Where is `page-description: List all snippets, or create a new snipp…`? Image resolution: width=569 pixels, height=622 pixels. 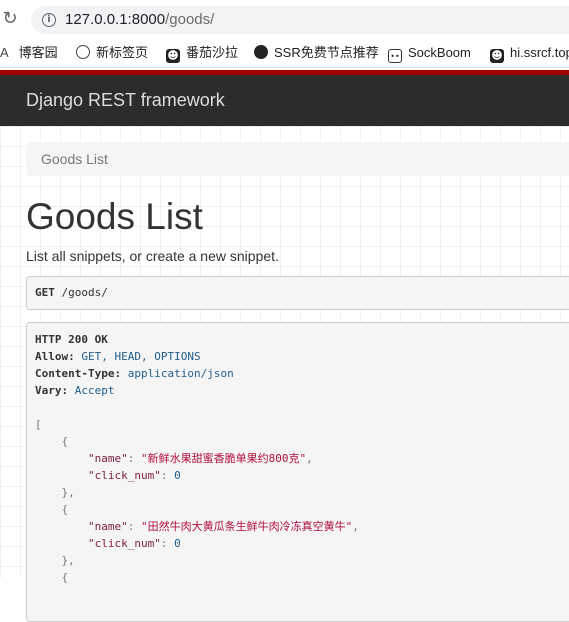
page-description: List all snippets, or create a new snipp… is located at coordinates (152, 256).